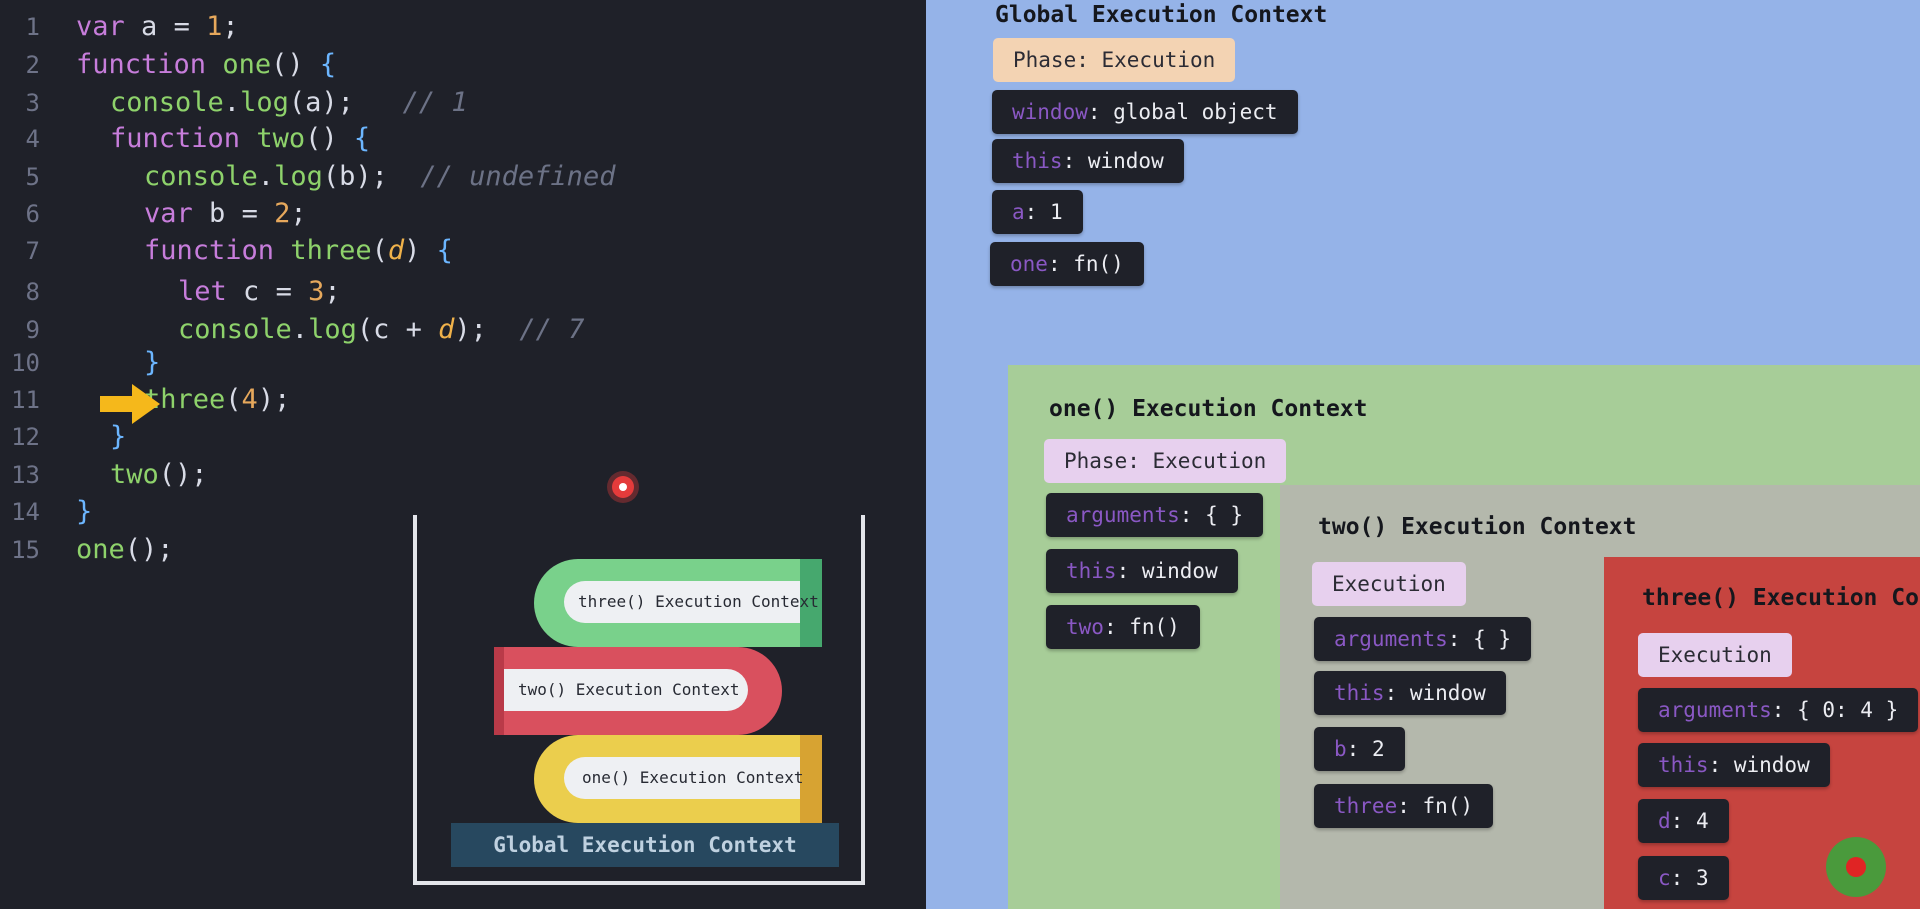  Describe the element at coordinates (499, 691) in the screenshot. I see `book-spine` at that location.